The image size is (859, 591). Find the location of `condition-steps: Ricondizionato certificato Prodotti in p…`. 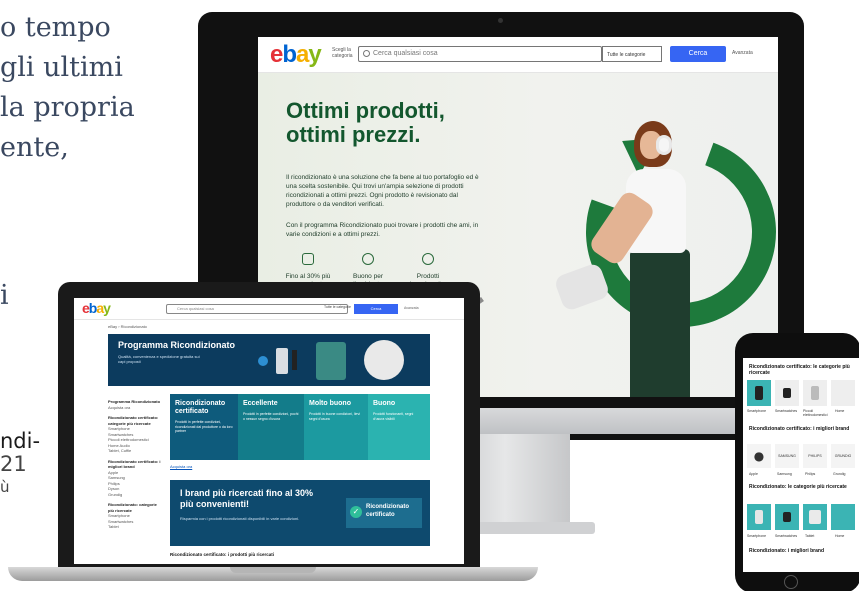

condition-steps: Ricondizionato certificato Prodotti in p… is located at coordinates (300, 427).